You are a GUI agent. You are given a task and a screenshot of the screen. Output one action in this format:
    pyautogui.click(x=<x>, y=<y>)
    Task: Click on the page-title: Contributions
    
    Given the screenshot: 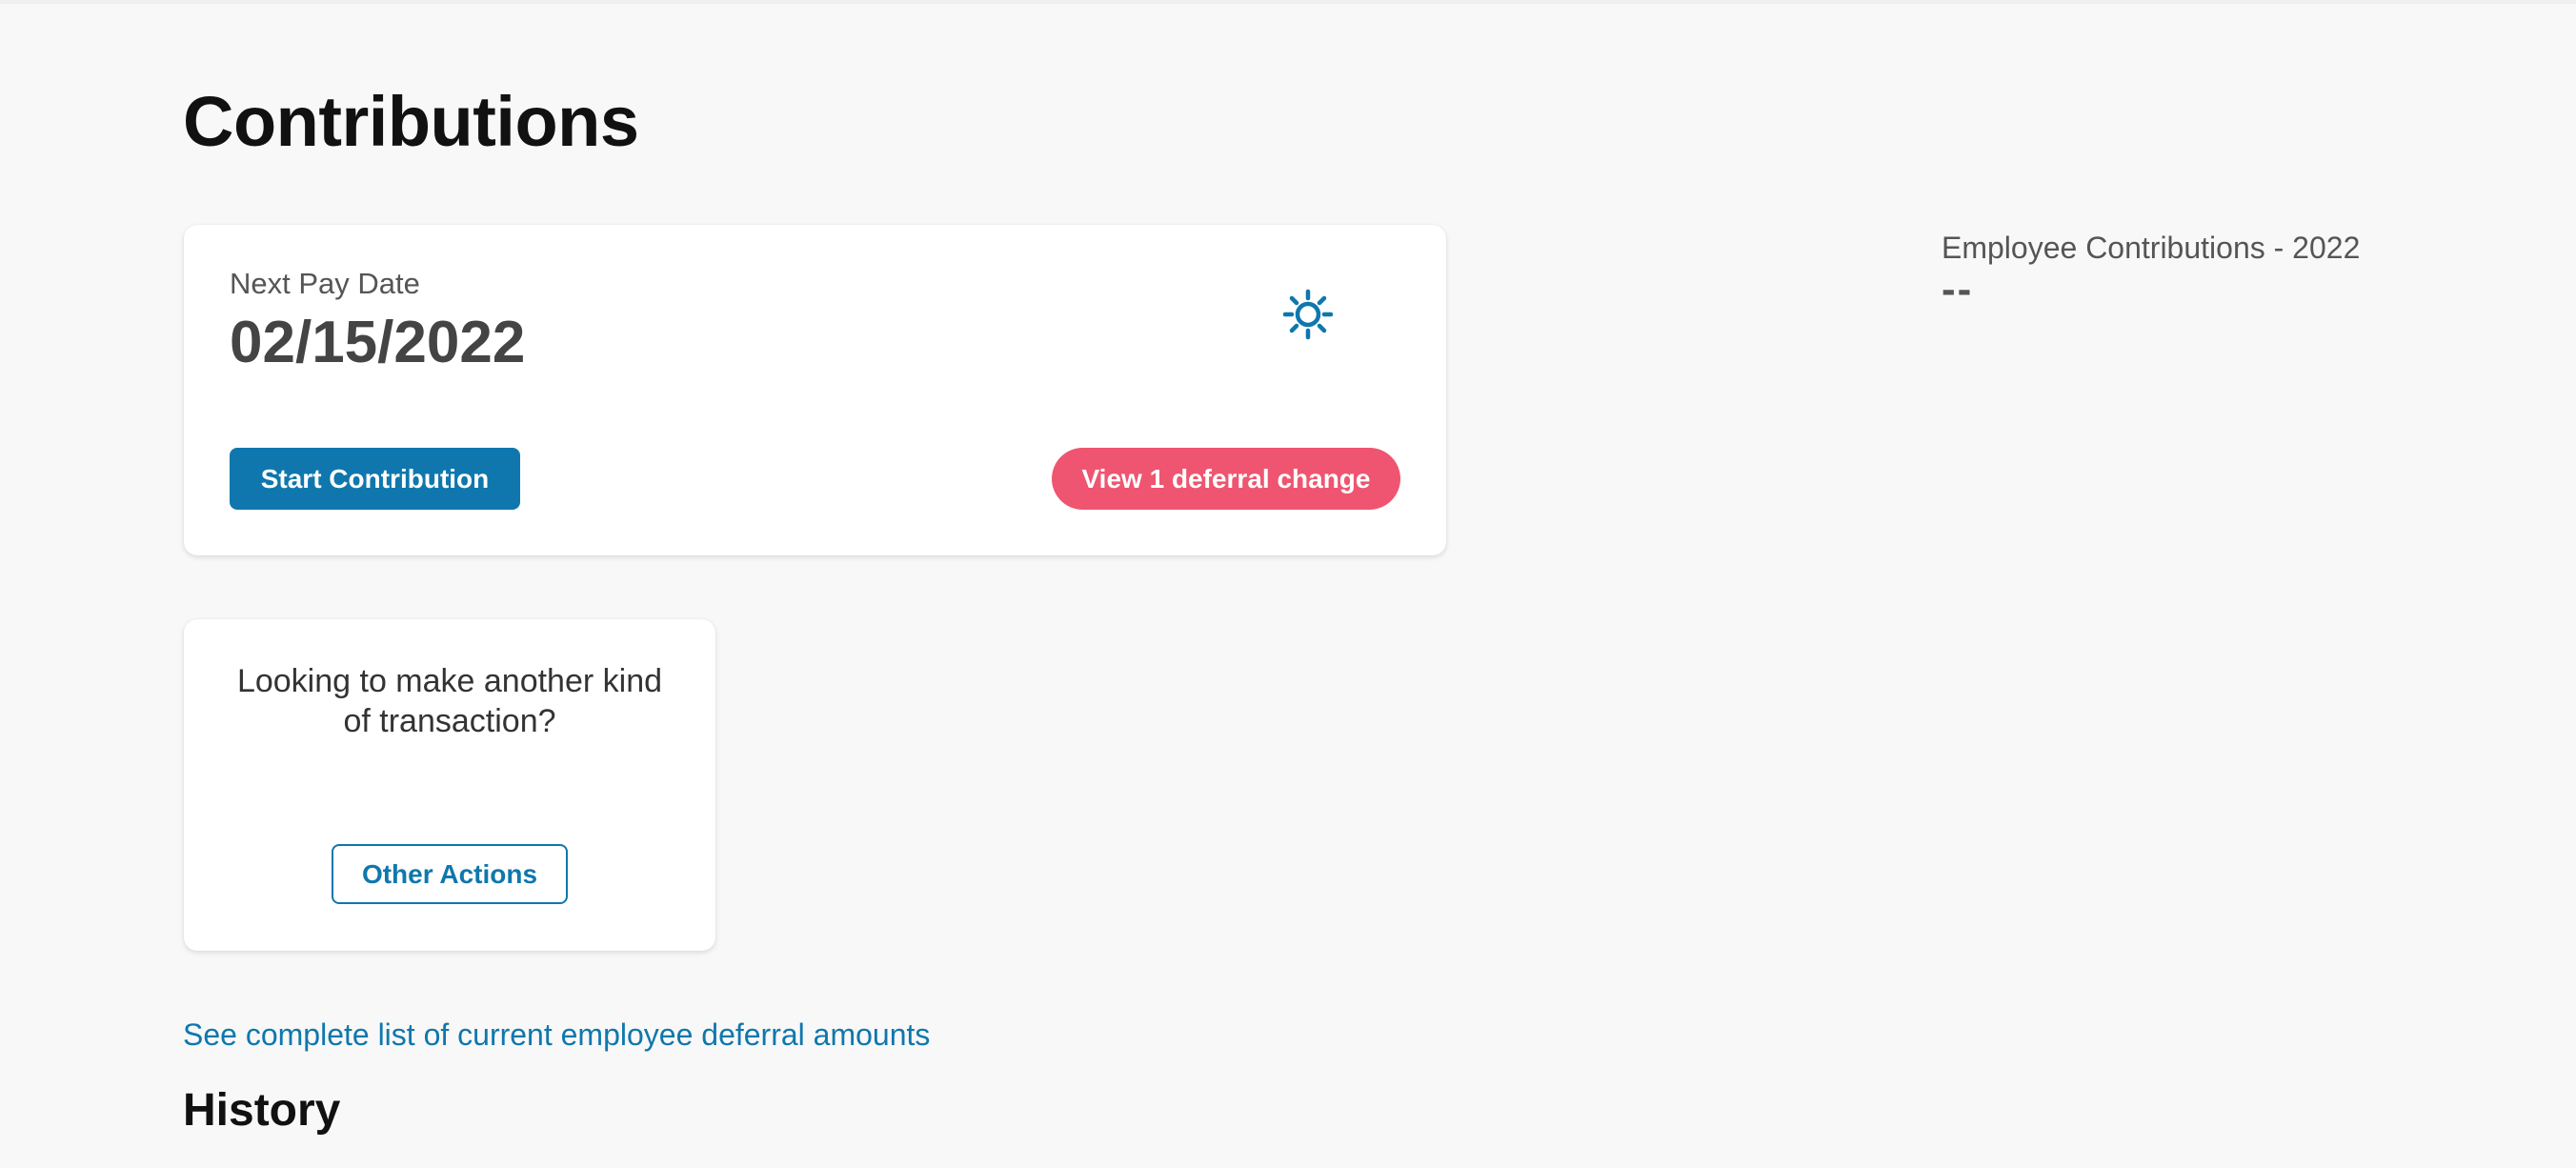 What is the action you would take?
    pyautogui.click(x=411, y=121)
    